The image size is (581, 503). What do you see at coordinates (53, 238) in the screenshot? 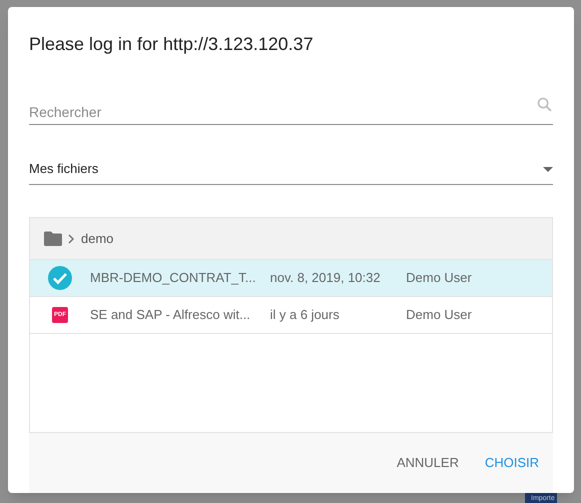
I see `folder-icon` at bounding box center [53, 238].